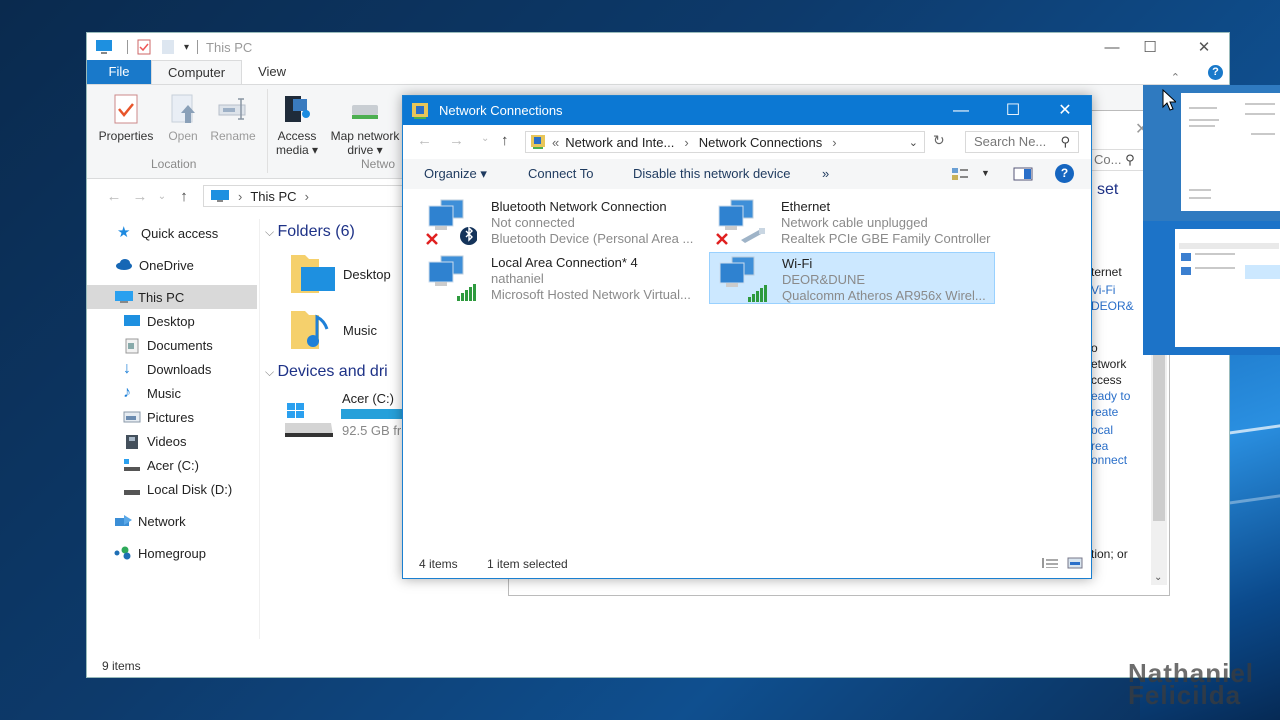 Image resolution: width=1280 pixels, height=720 pixels. Describe the element at coordinates (1150, 48) in the screenshot. I see `maximize-button: ☐` at that location.